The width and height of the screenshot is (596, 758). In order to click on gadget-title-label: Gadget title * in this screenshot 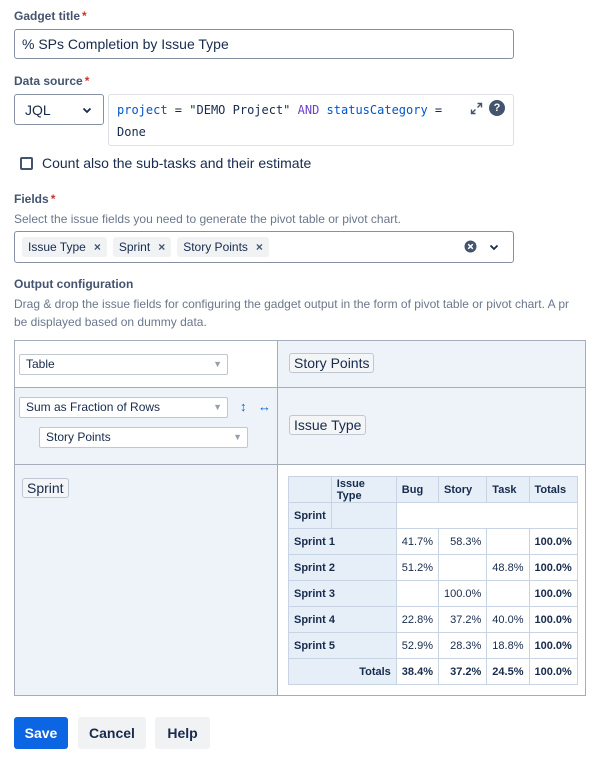, I will do `click(50, 16)`.